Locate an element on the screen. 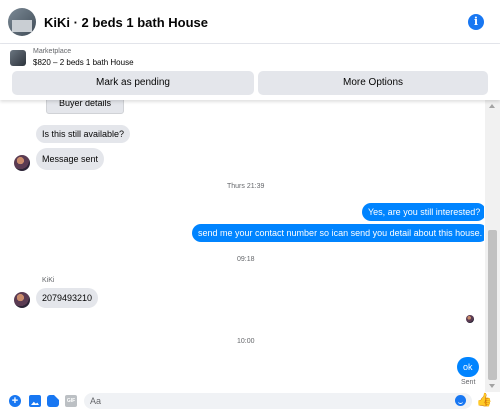 This screenshot has width=500, height=410. sticker-icon is located at coordinates (53, 401).